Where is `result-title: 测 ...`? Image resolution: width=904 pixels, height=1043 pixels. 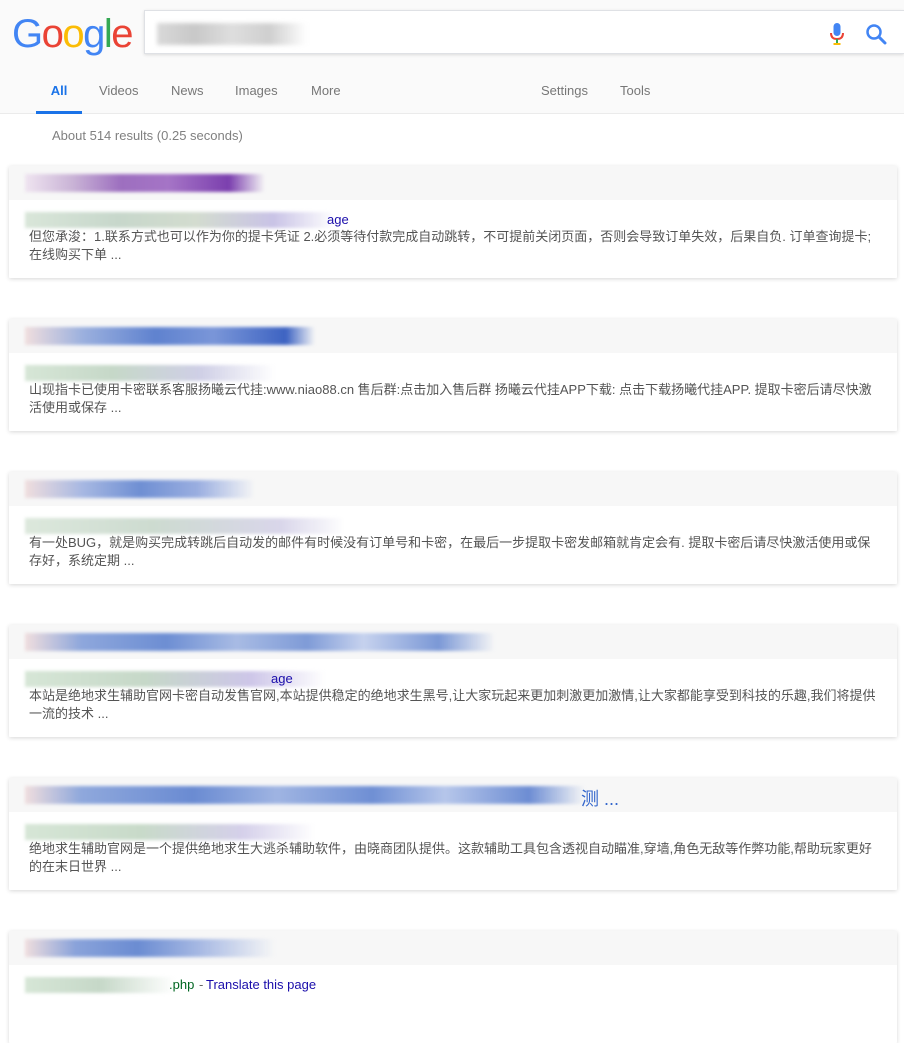
result-title: 测 ... is located at coordinates (600, 798).